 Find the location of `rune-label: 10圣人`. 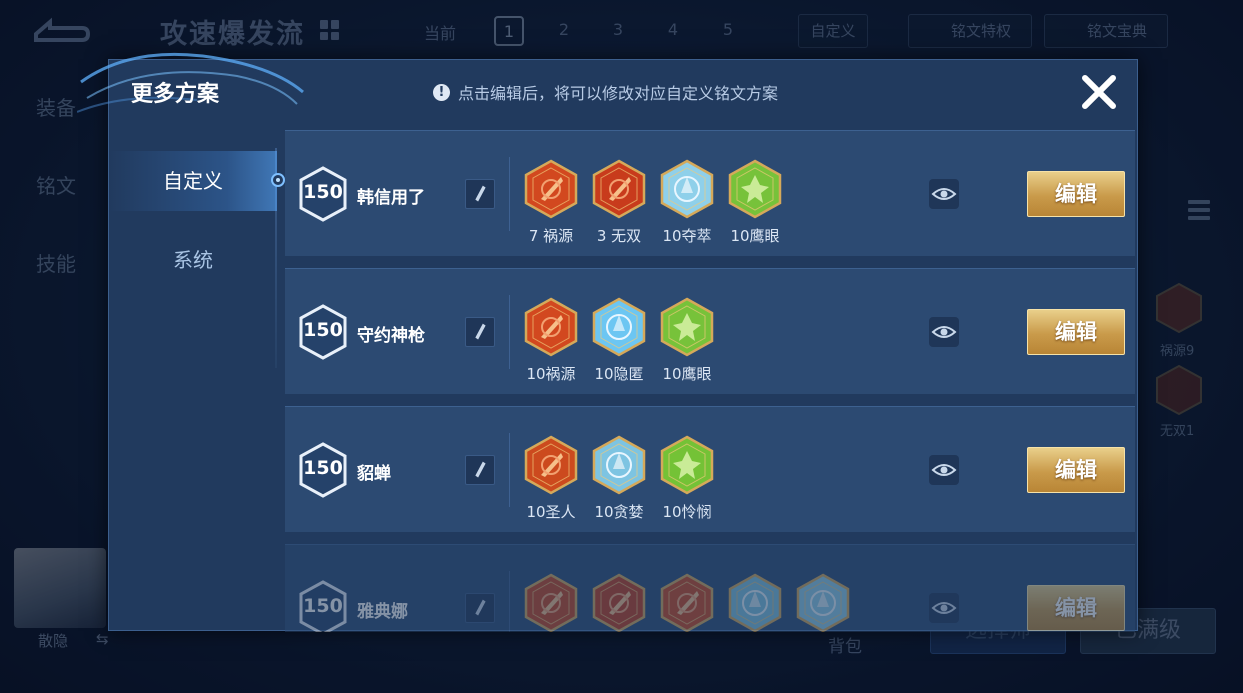

rune-label: 10圣人 is located at coordinates (551, 512).